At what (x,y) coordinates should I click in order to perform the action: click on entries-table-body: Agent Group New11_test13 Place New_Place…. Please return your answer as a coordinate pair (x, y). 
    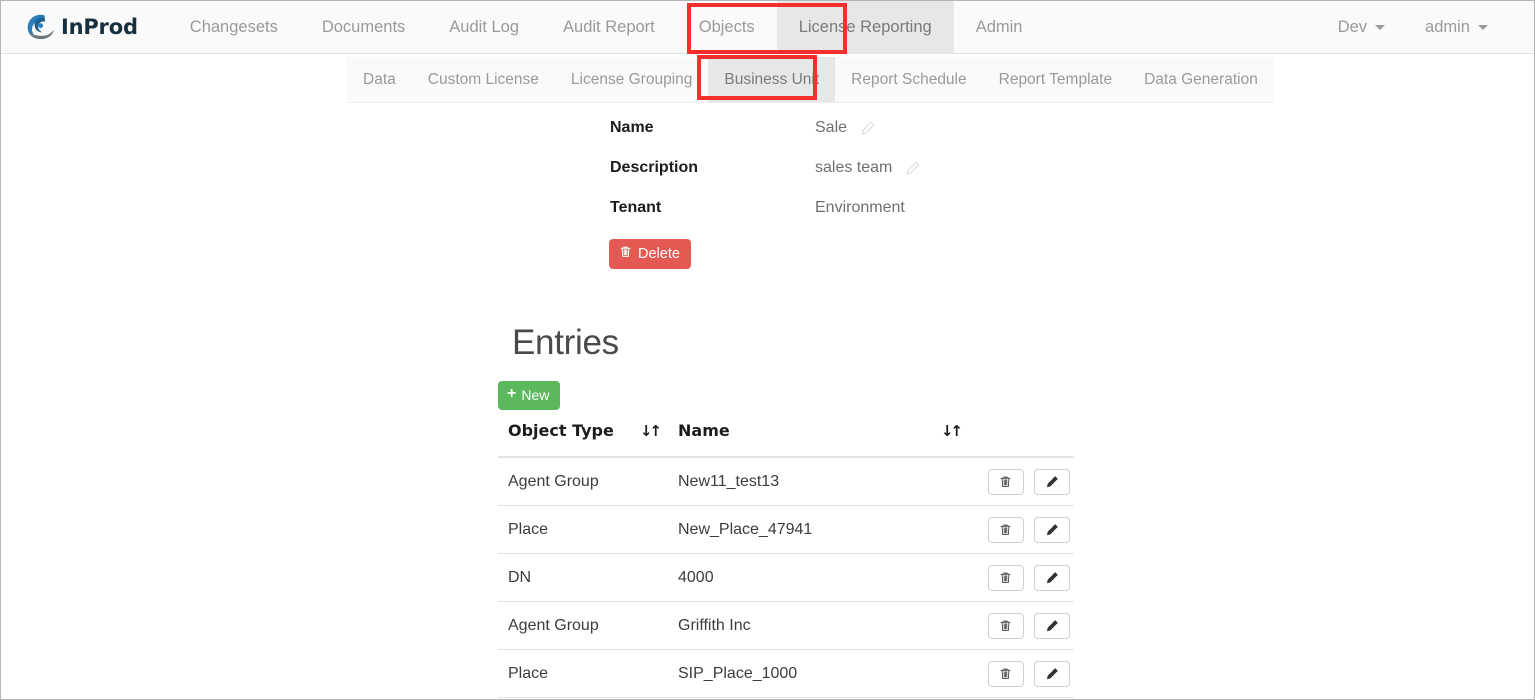
    Looking at the image, I should click on (786, 577).